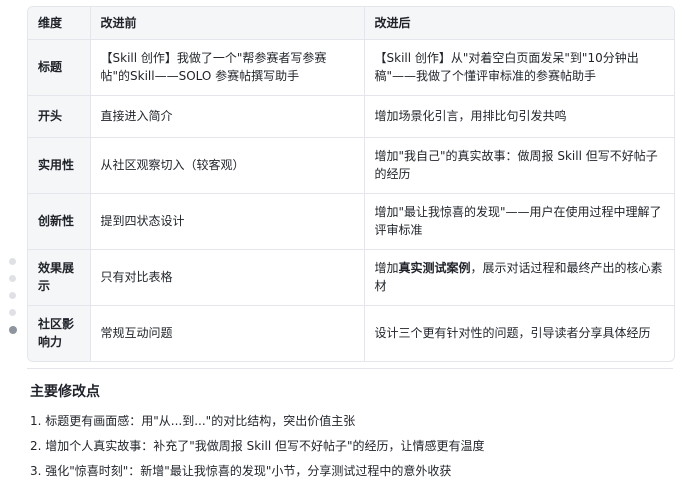 The width and height of the screenshot is (690, 494). Describe the element at coordinates (386, 268) in the screenshot. I see `after-text: 增加` at that location.